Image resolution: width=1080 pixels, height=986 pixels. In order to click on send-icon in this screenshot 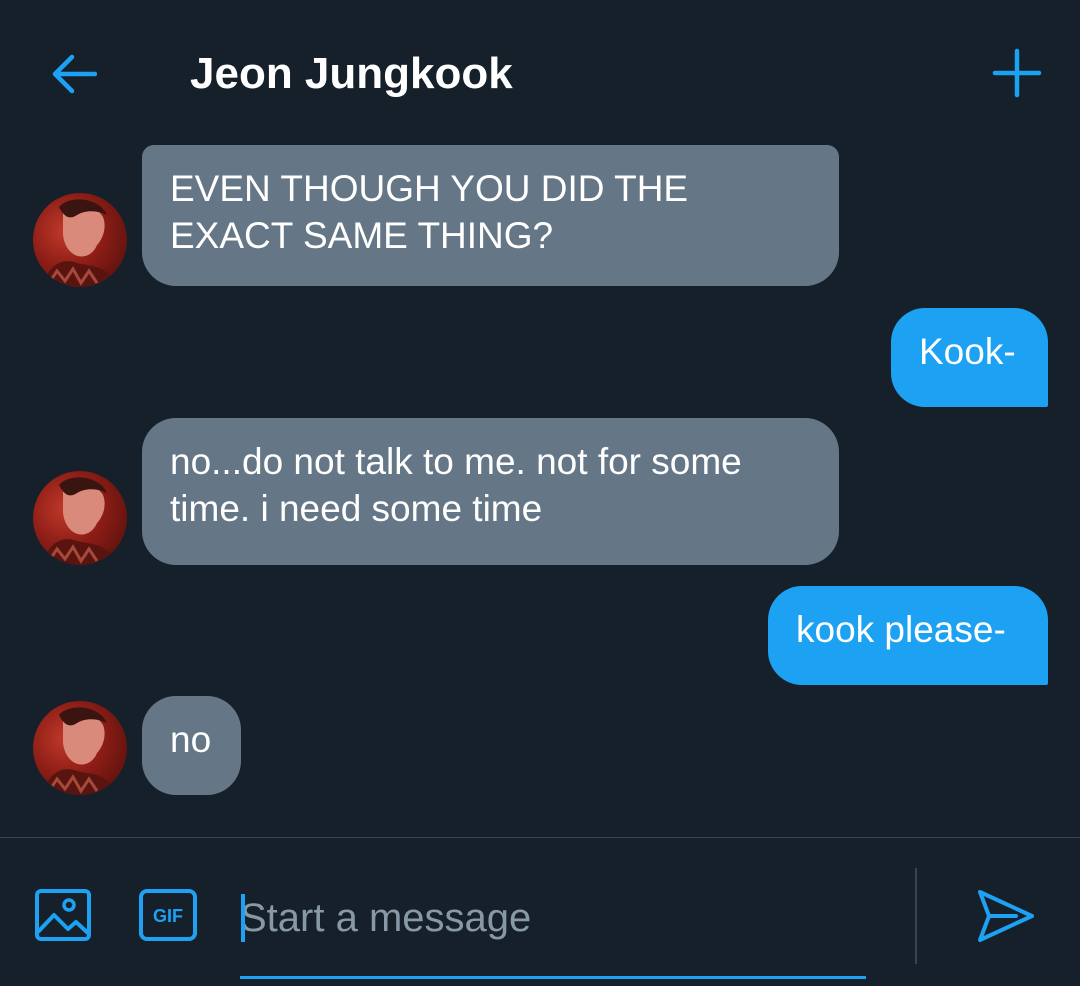, I will do `click(1006, 916)`.